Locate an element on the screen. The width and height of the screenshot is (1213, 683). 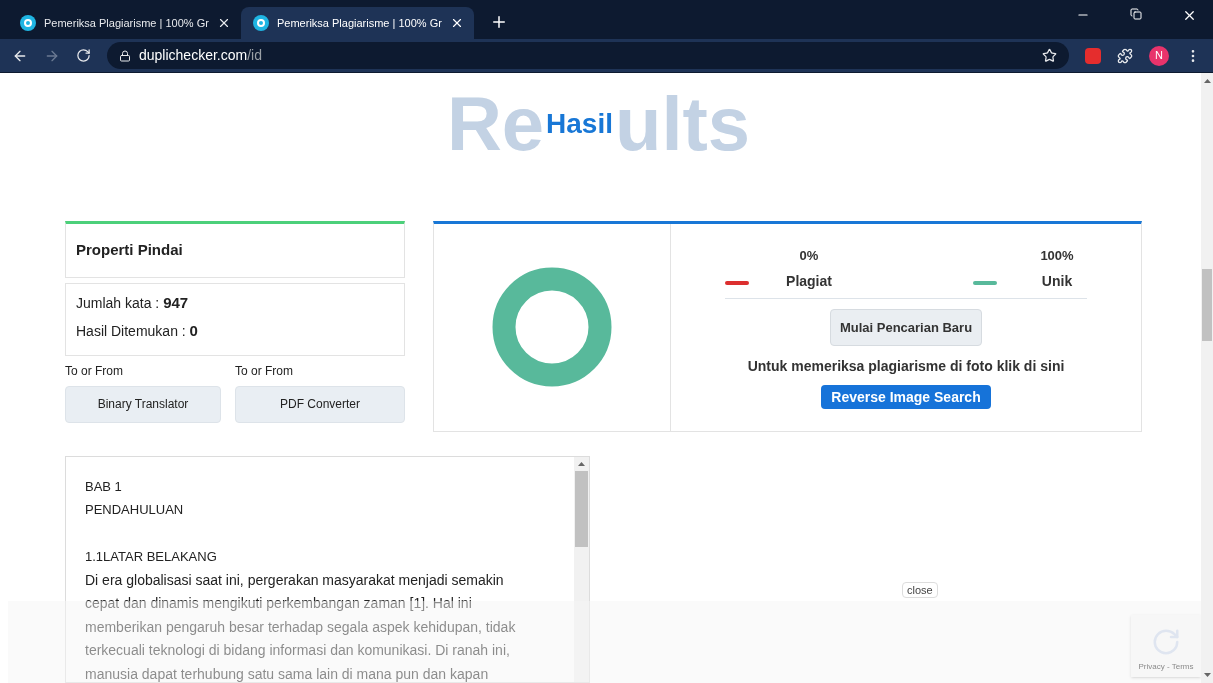
photo-check-text: Untuk memeriksa plagiarisme di foto klik di sini is located at coordinates (906, 367).